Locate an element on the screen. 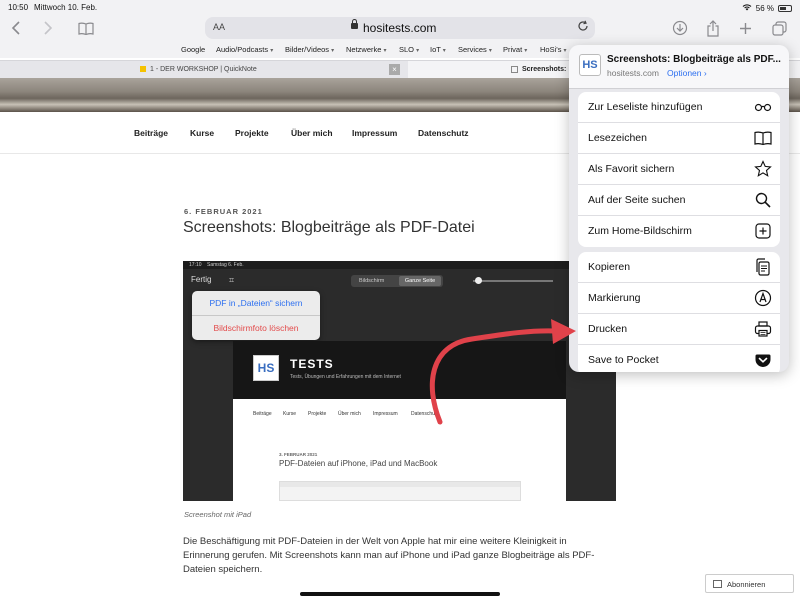 This screenshot has width=800, height=600. divider is located at coordinates (256, 315).